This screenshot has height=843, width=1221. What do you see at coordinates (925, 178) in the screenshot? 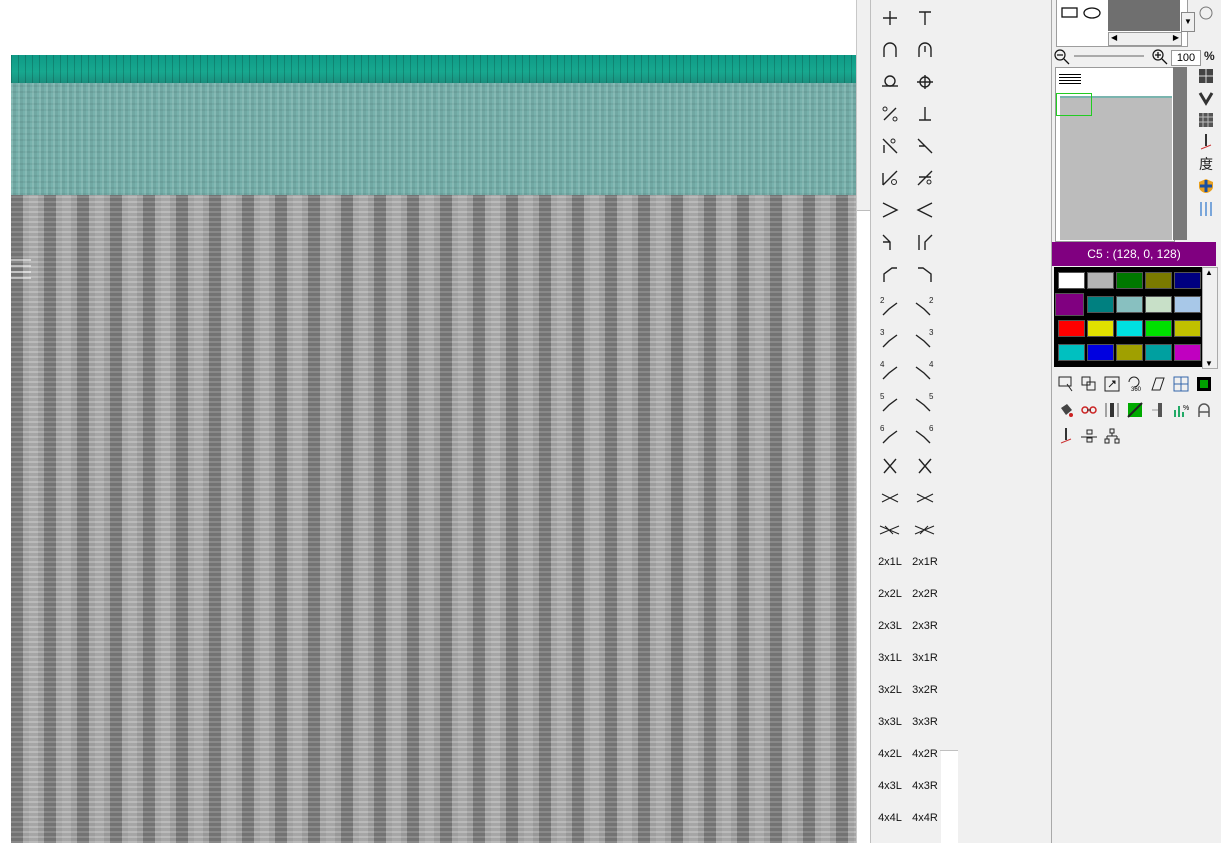
I see `slash-circle-right-icon` at bounding box center [925, 178].